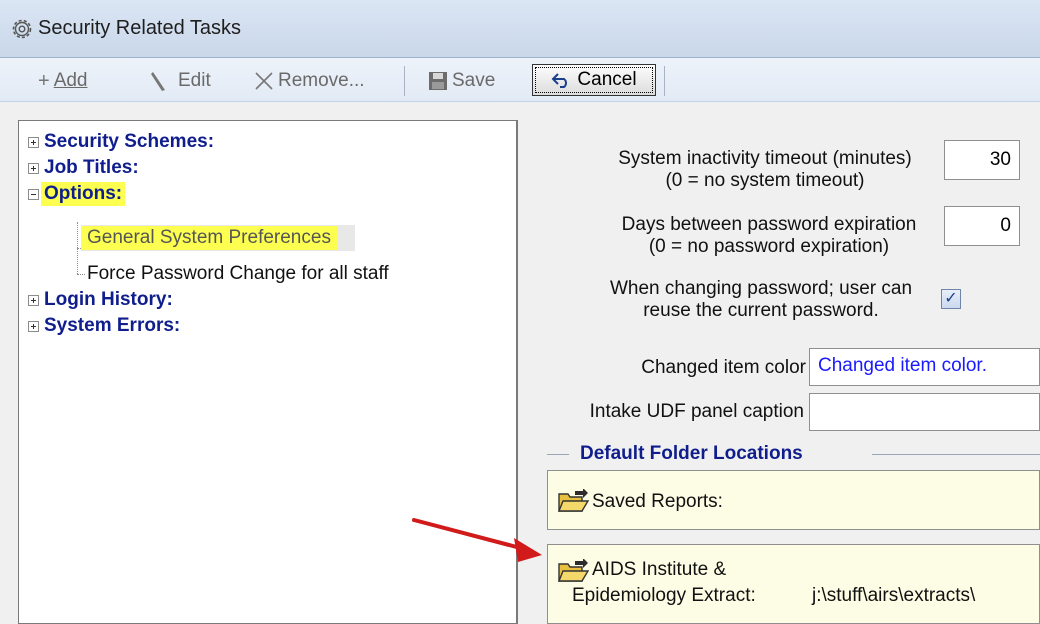 The height and width of the screenshot is (624, 1040). I want to click on add-button: + Add, so click(63, 81).